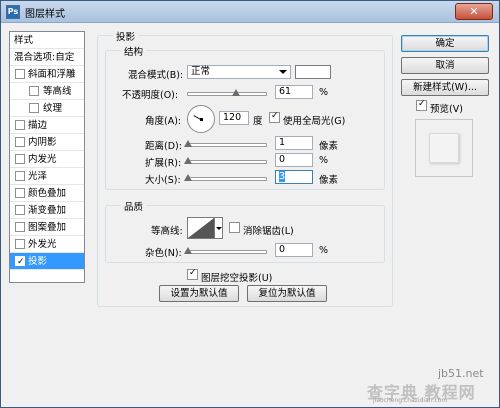 The image size is (500, 408). Describe the element at coordinates (42, 142) in the screenshot. I see `sidebar-item-label: 内阴影` at that location.